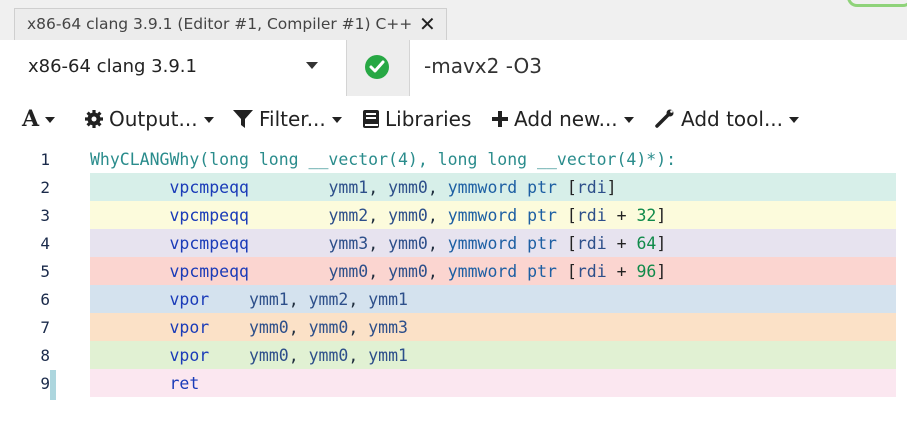 The image size is (907, 426). I want to click on wrench-icon, so click(664, 118).